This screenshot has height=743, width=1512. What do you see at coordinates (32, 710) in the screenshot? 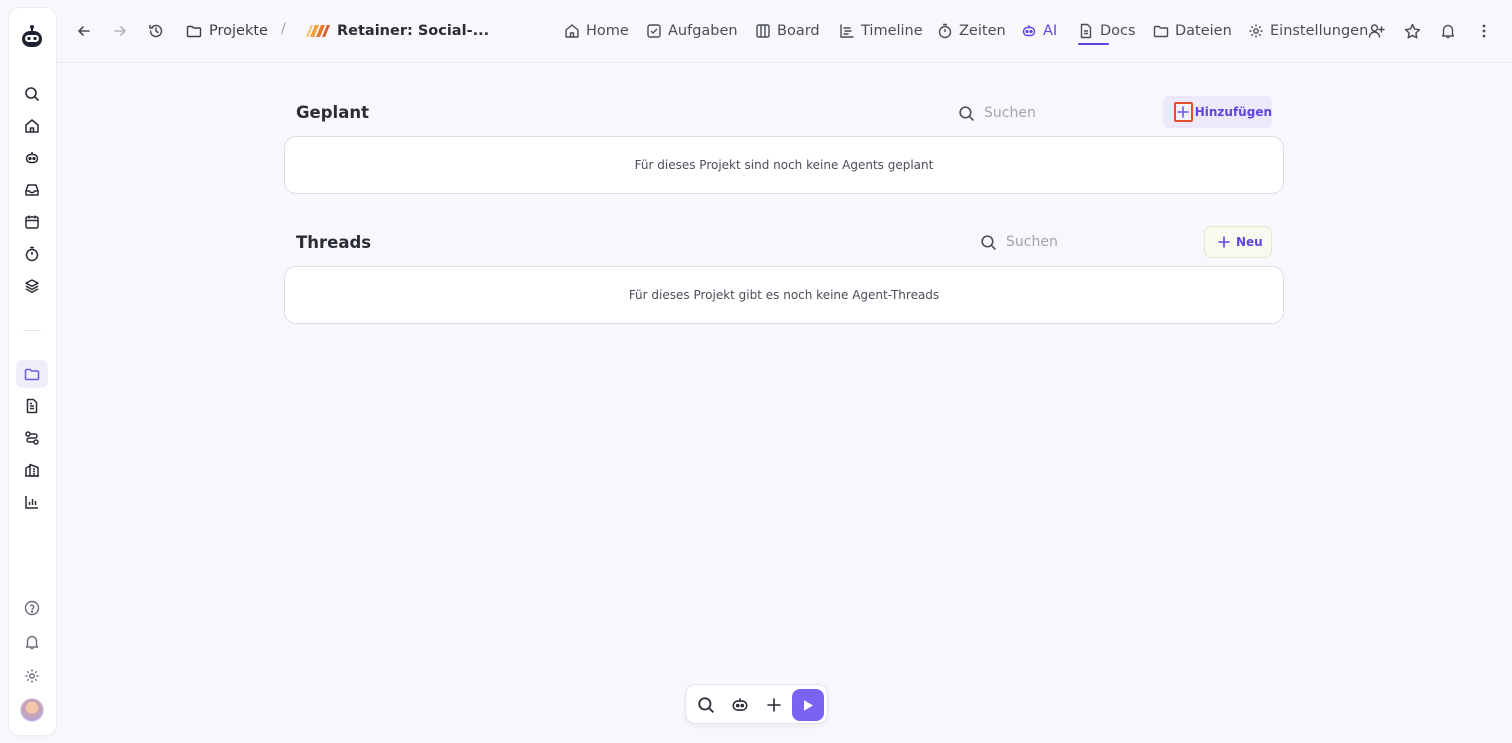
I see `avatar` at bounding box center [32, 710].